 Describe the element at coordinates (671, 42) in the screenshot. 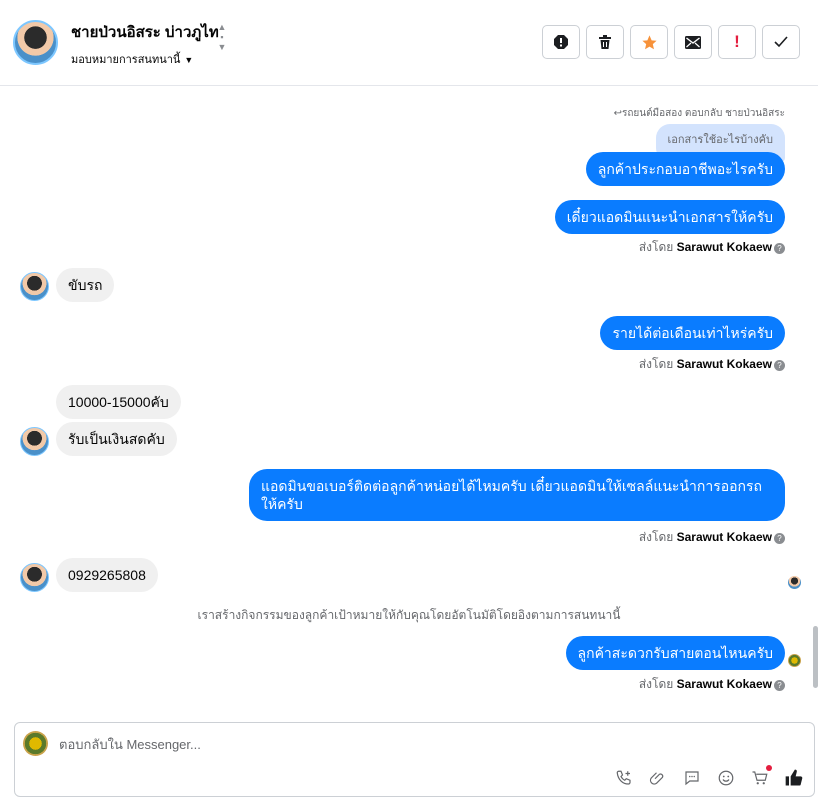

I see `header-actions: !` at that location.